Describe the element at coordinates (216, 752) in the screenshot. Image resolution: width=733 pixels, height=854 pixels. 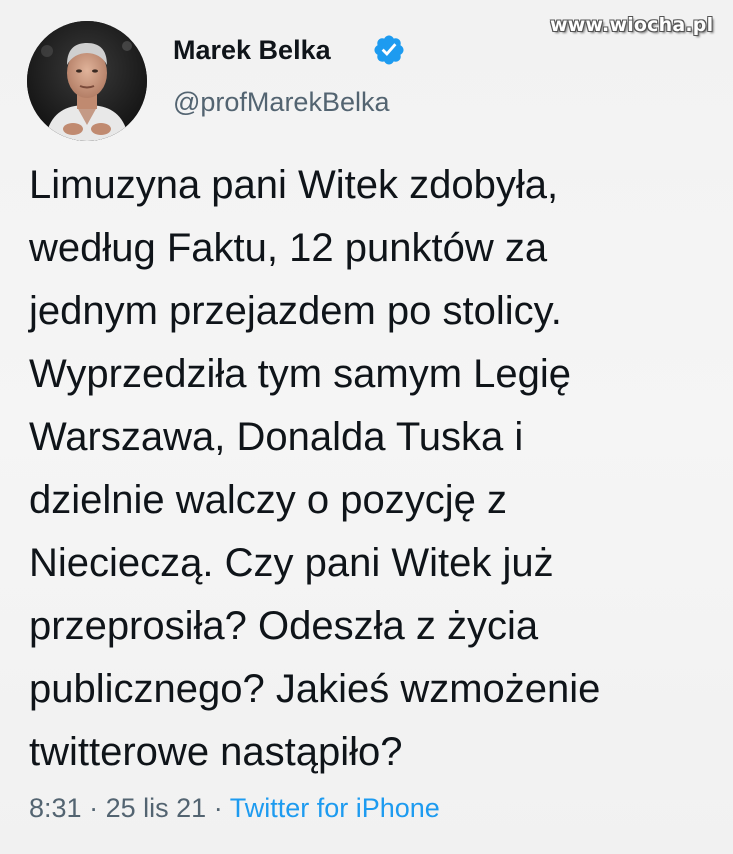
I see `tweet-text-line: twitterowe nastąpiło?` at that location.